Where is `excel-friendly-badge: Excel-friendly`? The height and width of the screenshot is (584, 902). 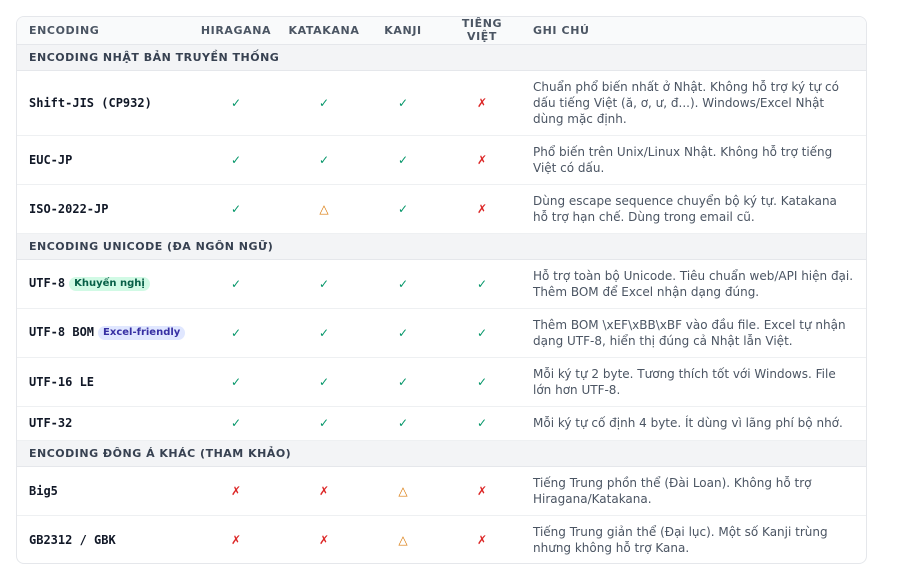 excel-friendly-badge: Excel-friendly is located at coordinates (142, 333).